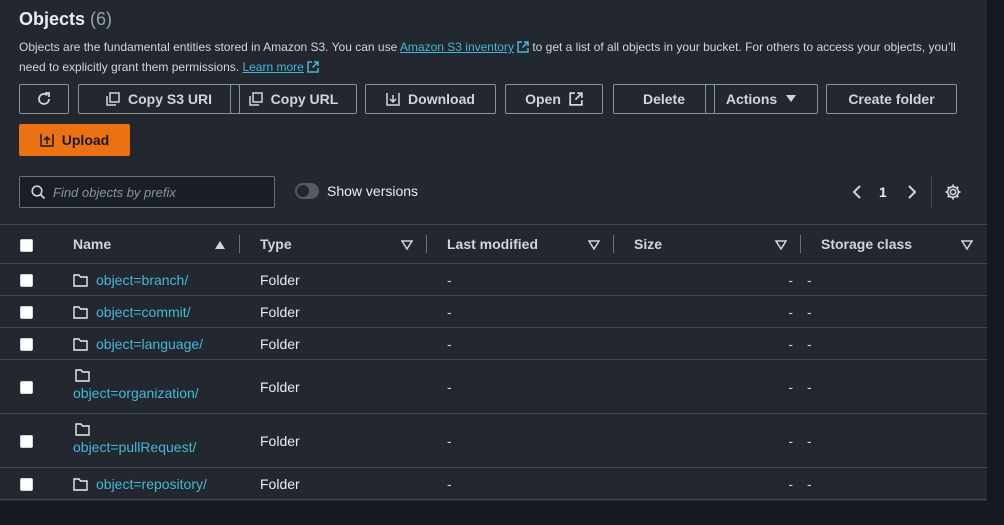 This screenshot has height=525, width=1004. I want to click on table-row: object=branch/ Folder - - -, so click(493, 279).